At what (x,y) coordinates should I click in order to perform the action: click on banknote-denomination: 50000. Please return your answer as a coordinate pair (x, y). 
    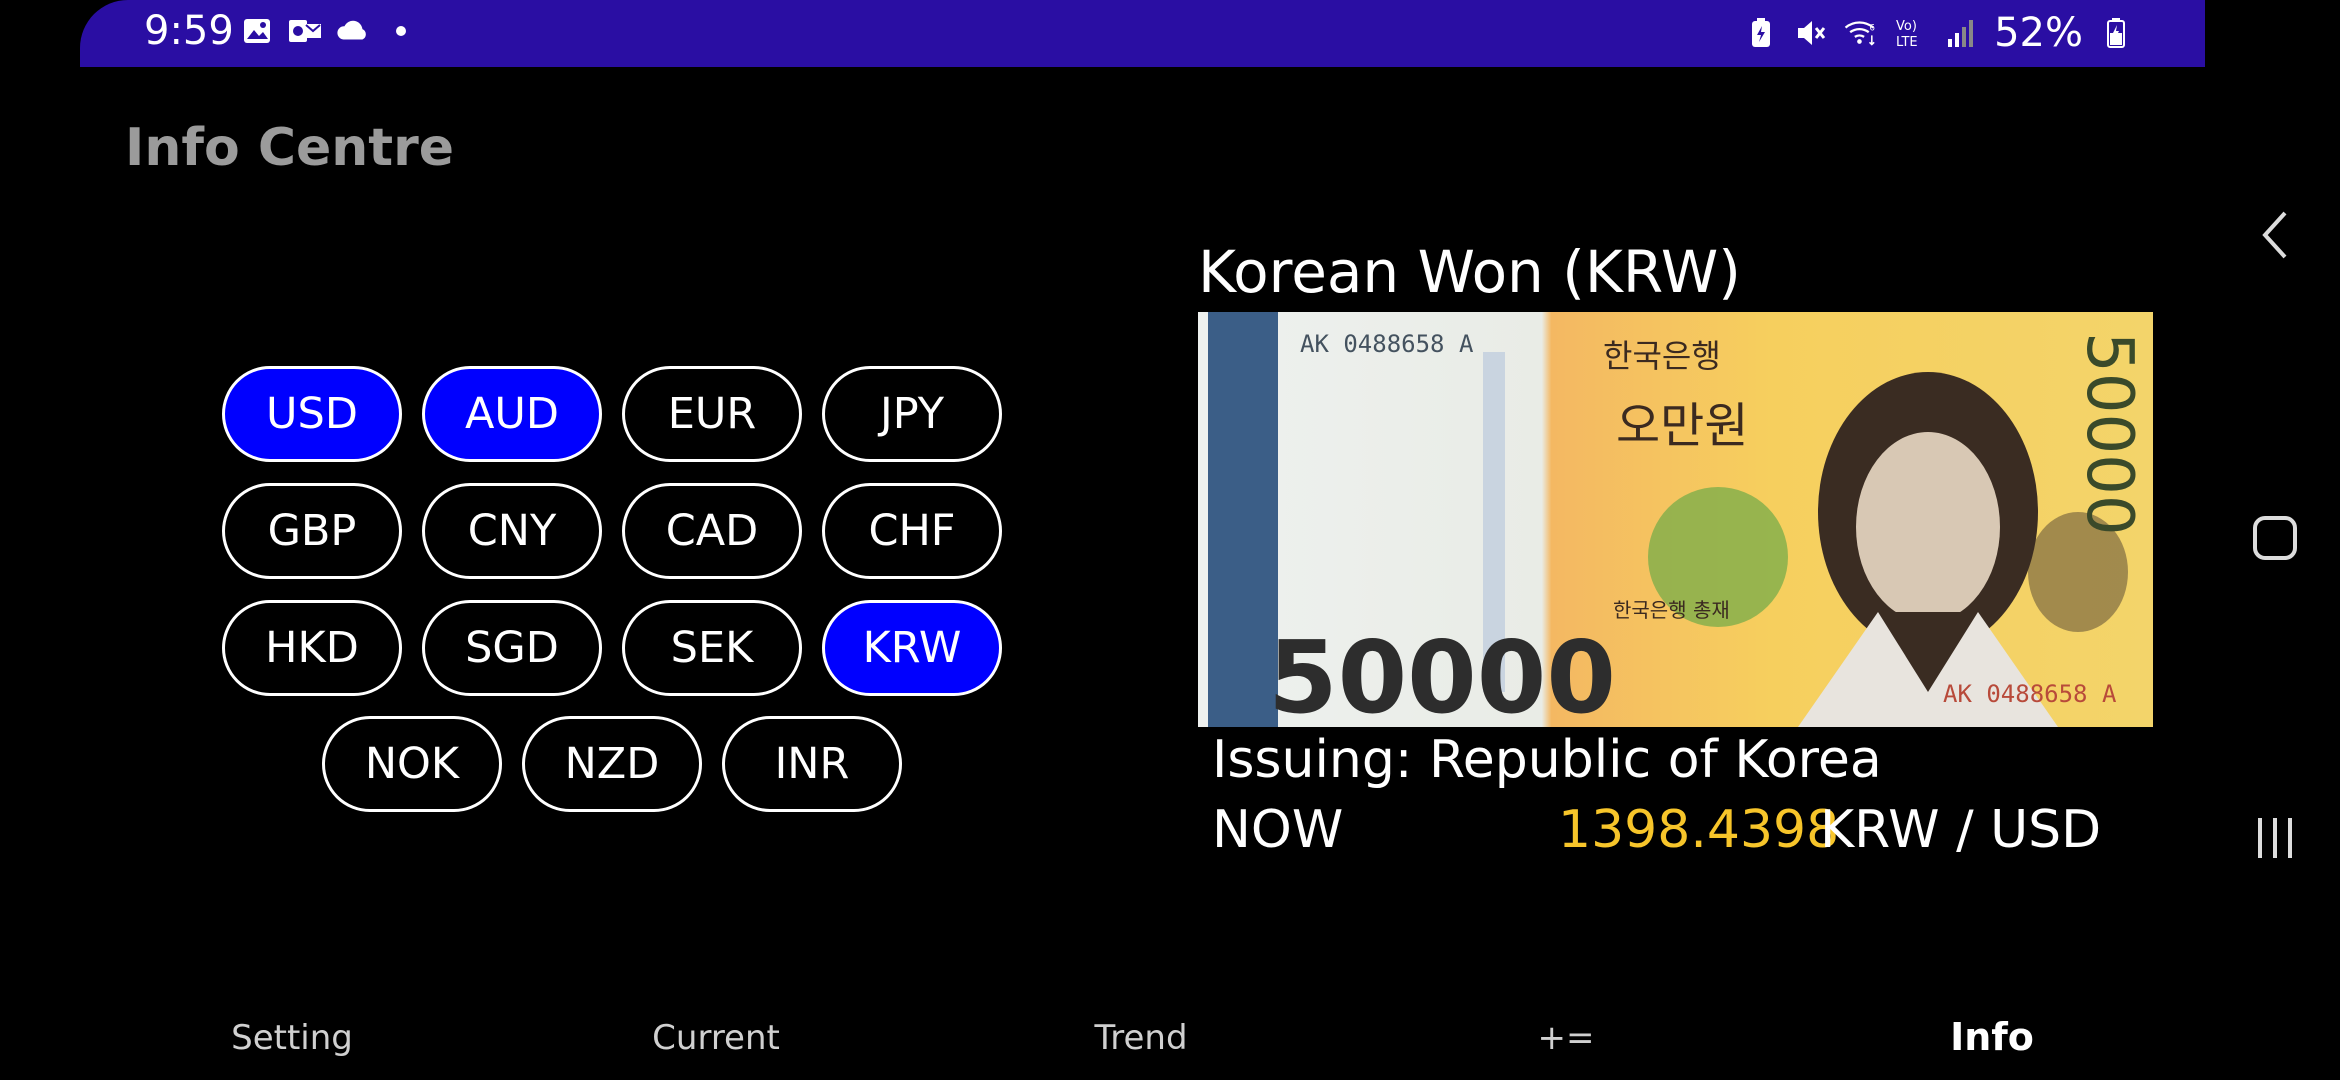
    Looking at the image, I should click on (1442, 673).